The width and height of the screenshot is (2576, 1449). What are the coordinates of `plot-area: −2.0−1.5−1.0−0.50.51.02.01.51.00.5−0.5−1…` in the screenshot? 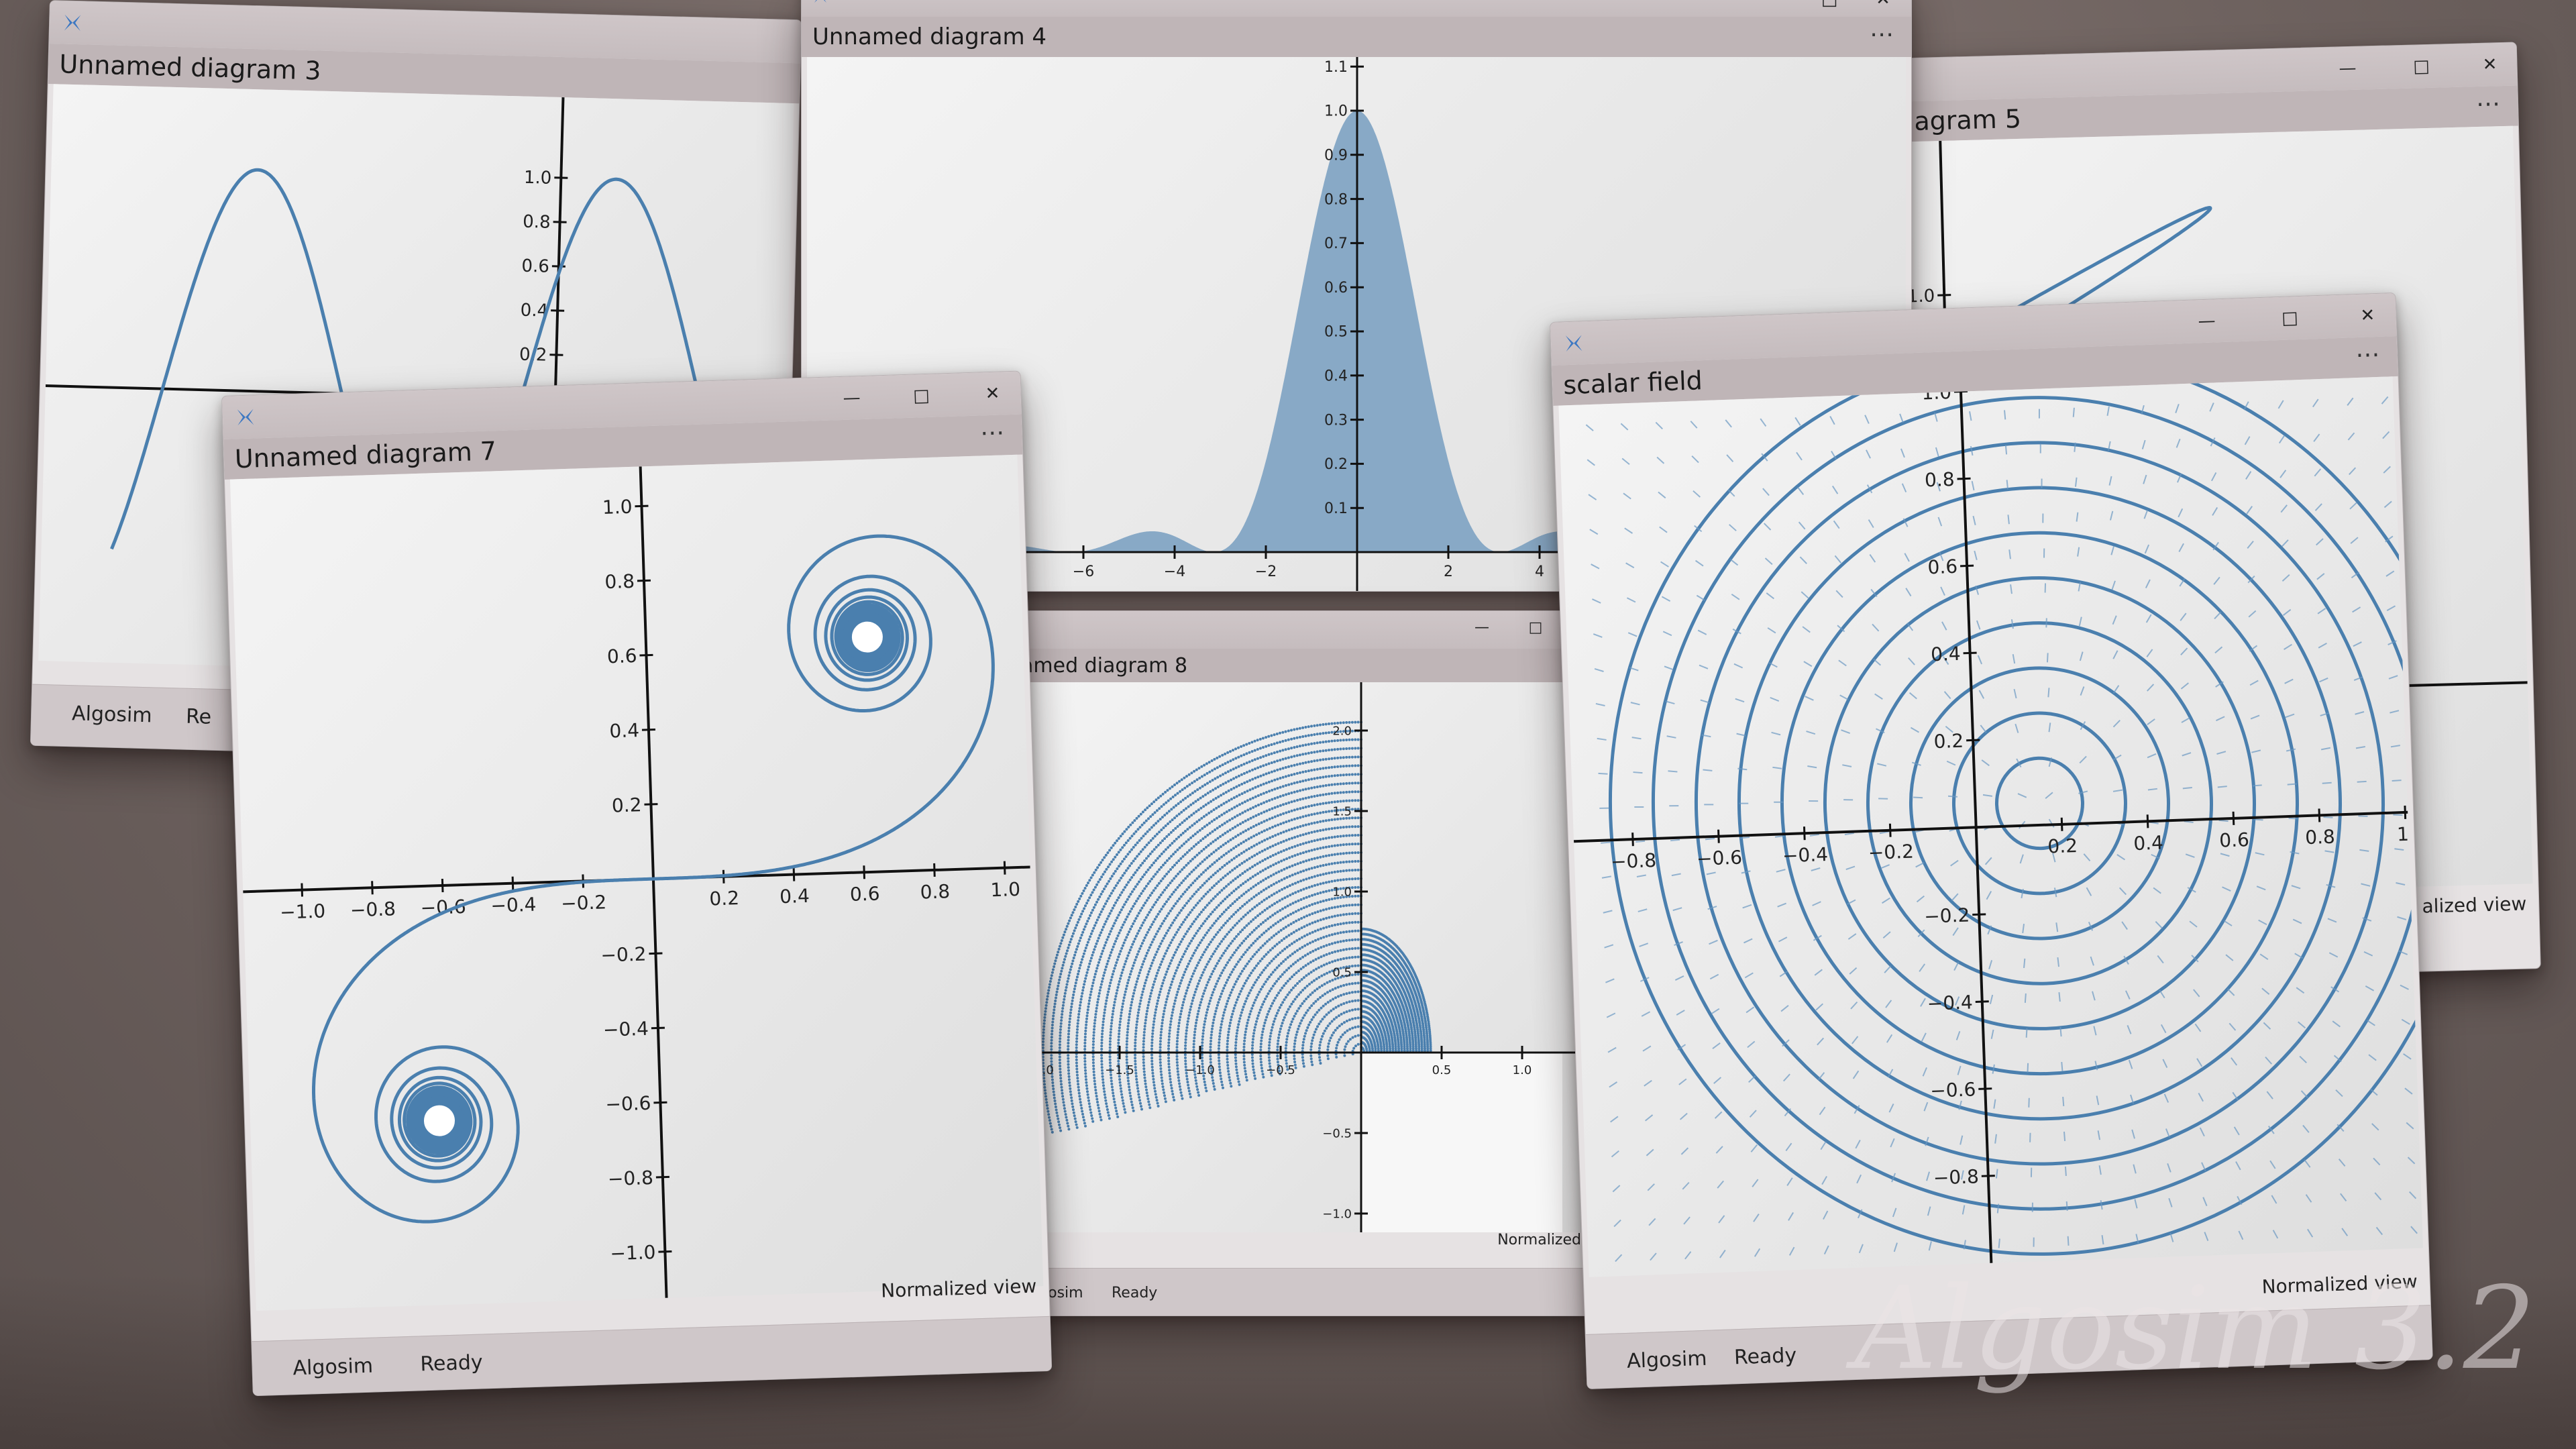 It's located at (1302, 968).